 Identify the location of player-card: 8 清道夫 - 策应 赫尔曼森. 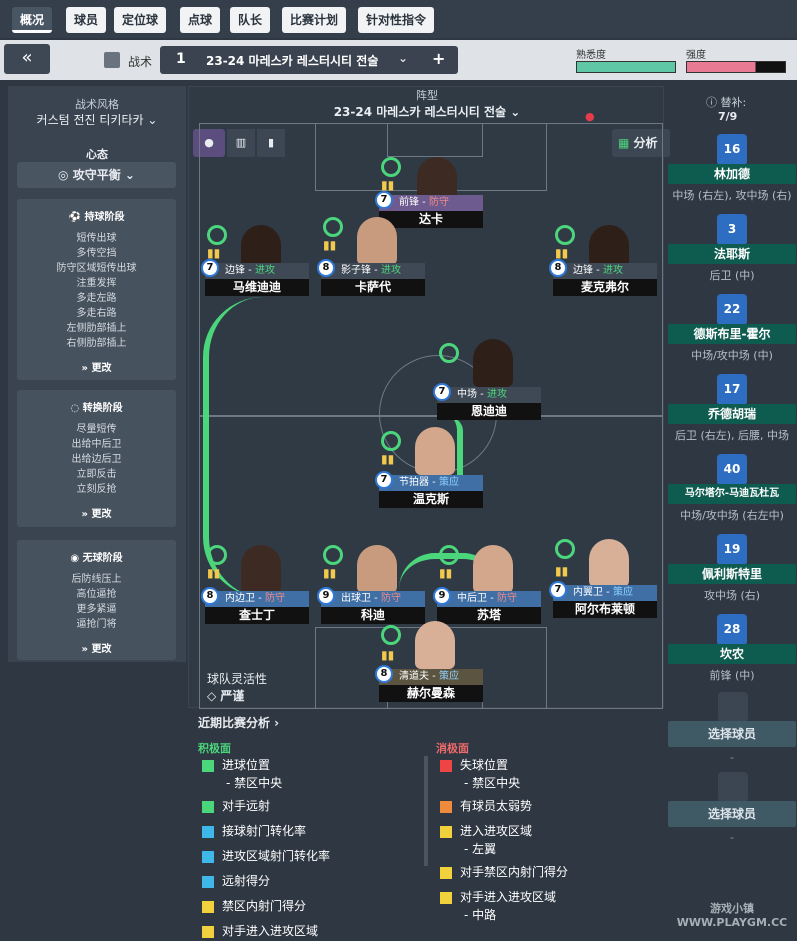
(429, 684).